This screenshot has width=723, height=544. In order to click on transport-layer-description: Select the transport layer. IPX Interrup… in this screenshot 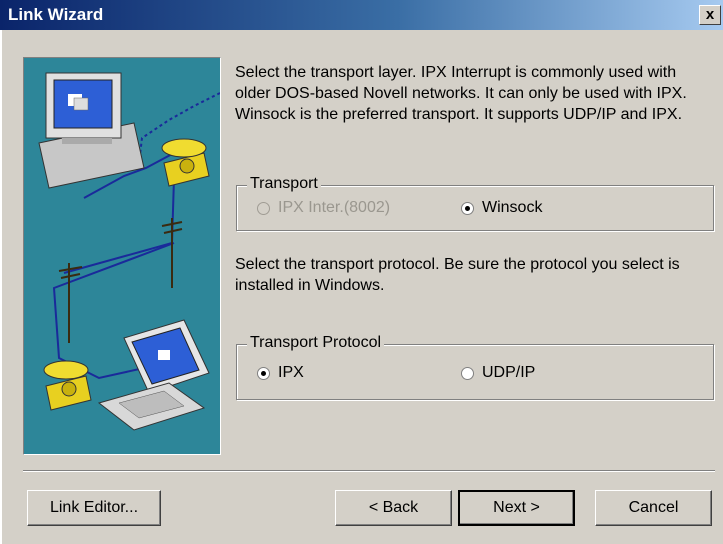, I will do `click(461, 93)`.